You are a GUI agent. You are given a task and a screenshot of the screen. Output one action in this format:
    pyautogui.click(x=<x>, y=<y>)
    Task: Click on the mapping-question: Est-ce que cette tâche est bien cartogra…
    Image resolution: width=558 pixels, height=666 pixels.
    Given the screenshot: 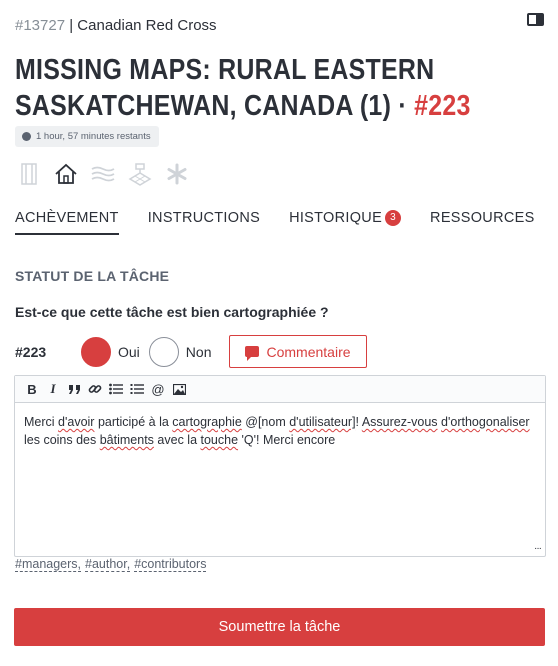 What is the action you would take?
    pyautogui.click(x=172, y=312)
    